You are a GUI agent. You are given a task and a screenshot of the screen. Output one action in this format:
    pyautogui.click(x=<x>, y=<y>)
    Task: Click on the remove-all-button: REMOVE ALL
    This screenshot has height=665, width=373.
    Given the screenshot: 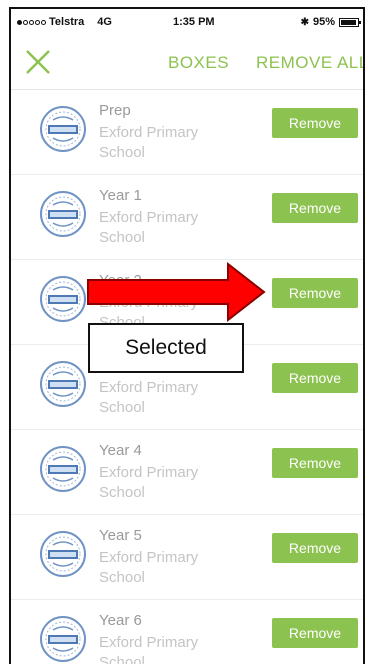 What is the action you would take?
    pyautogui.click(x=309, y=63)
    